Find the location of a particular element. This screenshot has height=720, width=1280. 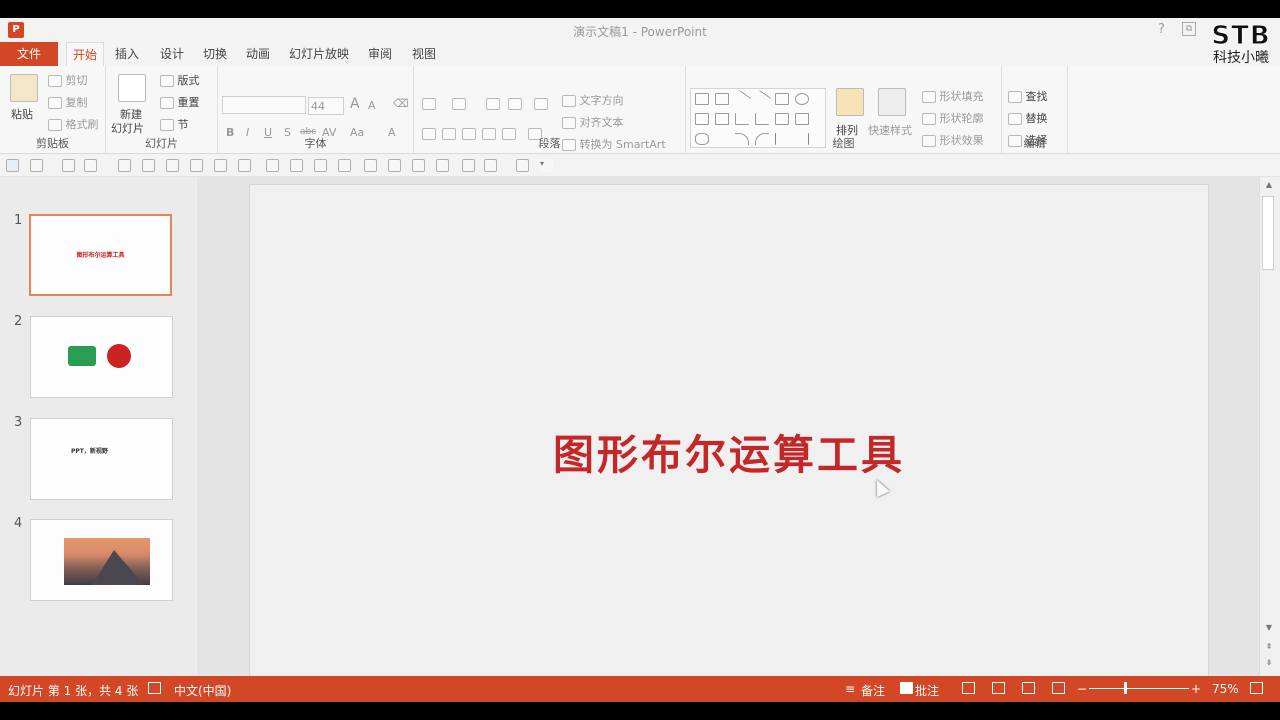

bullets-icon is located at coordinates (429, 104).